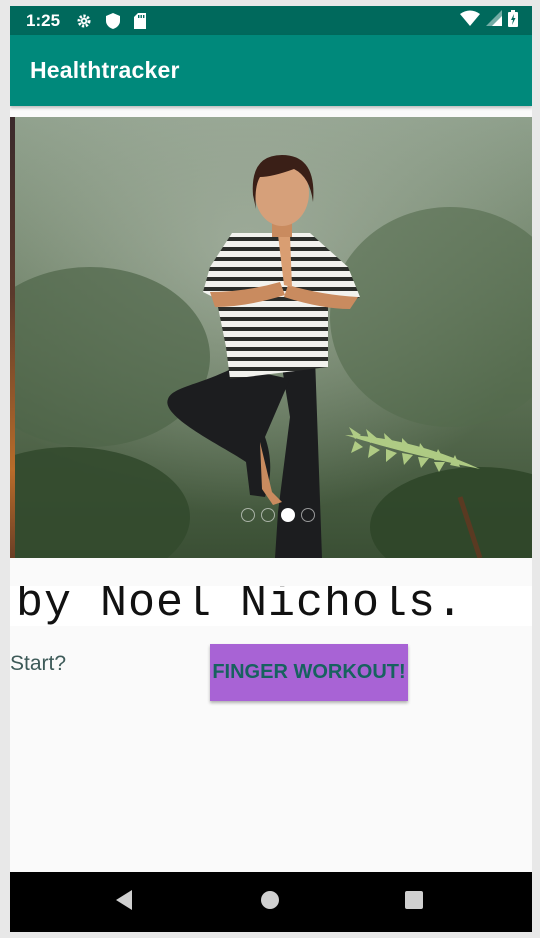  What do you see at coordinates (271, 20) in the screenshot?
I see `status-bar: 1:25` at bounding box center [271, 20].